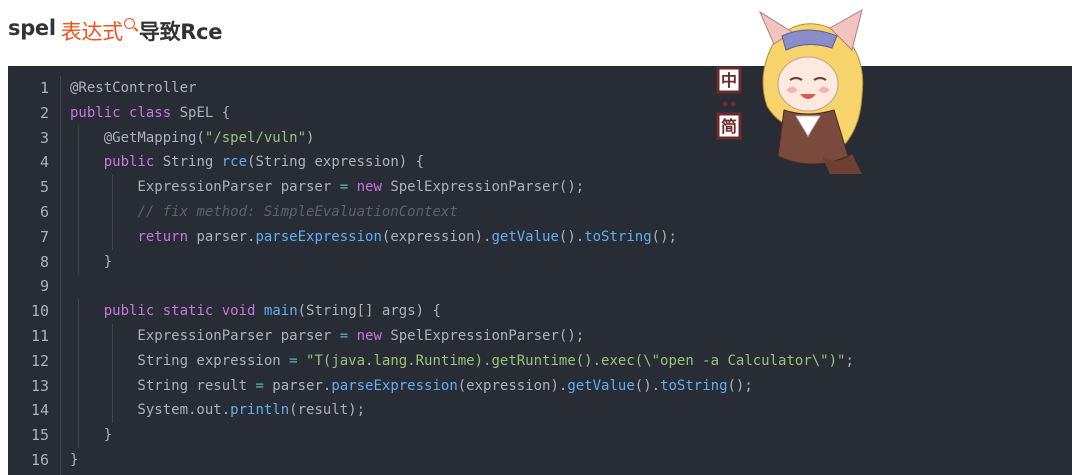 The width and height of the screenshot is (1072, 475). What do you see at coordinates (201, 112) in the screenshot?
I see `code-token: SpEL {` at bounding box center [201, 112].